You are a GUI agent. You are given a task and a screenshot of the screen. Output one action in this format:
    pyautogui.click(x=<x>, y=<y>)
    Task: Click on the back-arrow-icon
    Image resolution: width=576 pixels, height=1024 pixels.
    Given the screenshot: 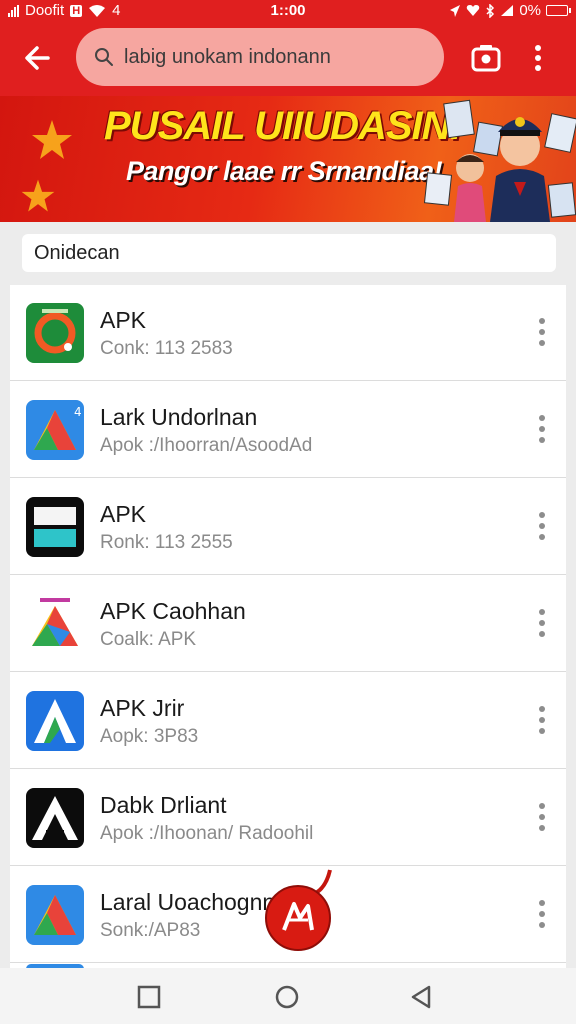 What is the action you would take?
    pyautogui.click(x=38, y=58)
    